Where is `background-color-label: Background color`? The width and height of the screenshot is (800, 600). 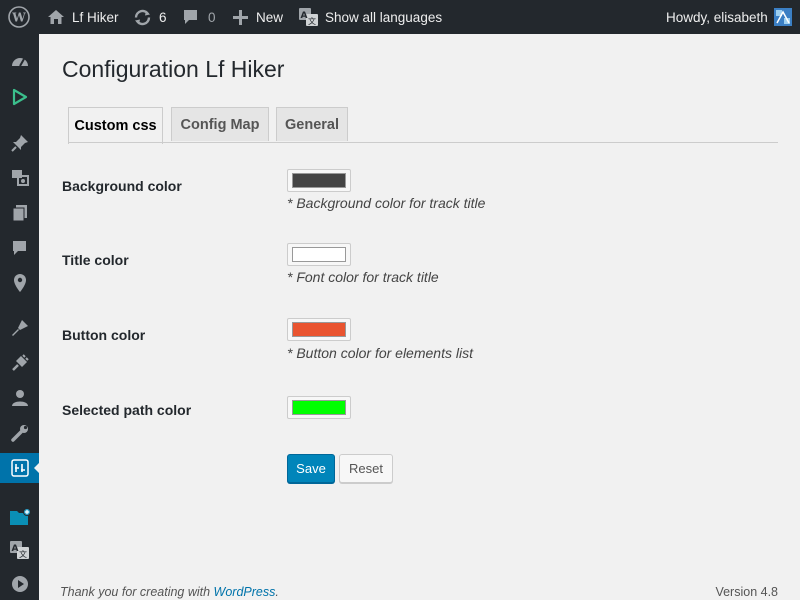 background-color-label: Background color is located at coordinates (122, 186).